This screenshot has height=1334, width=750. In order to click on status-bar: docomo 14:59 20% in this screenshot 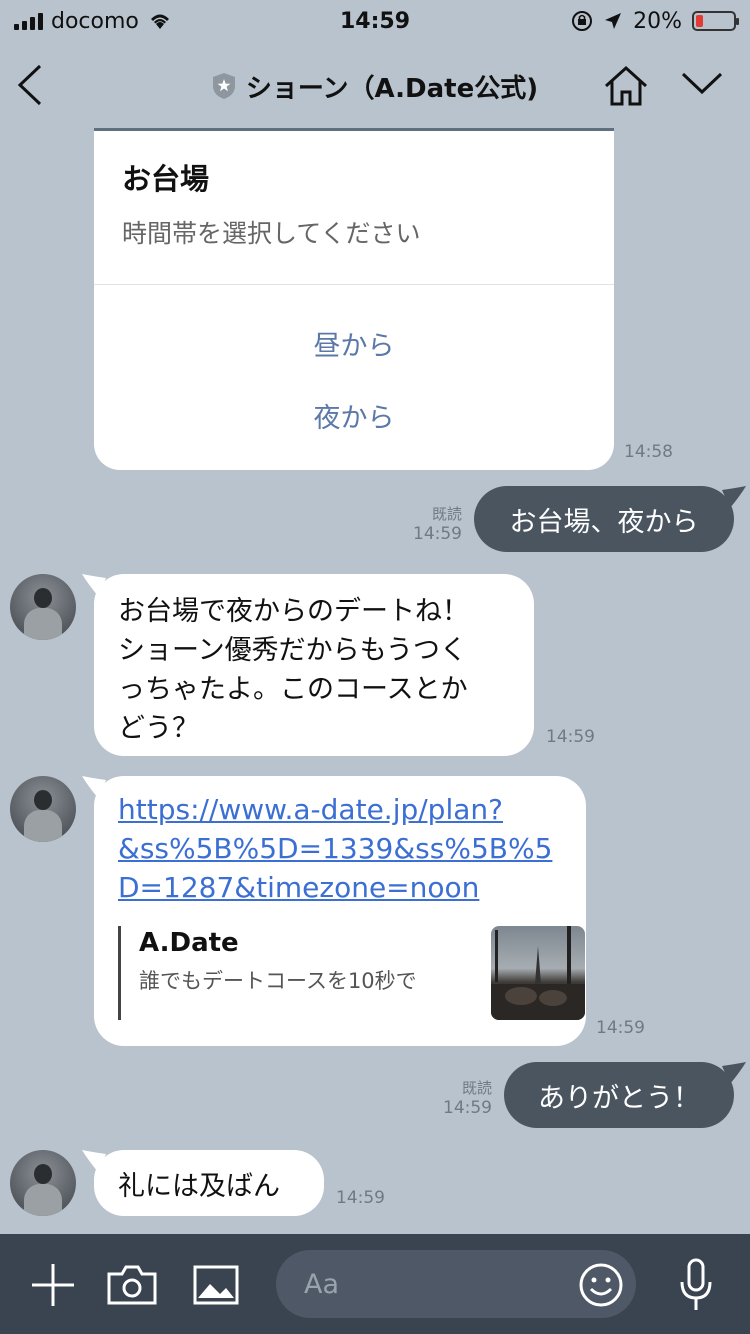, I will do `click(375, 21)`.